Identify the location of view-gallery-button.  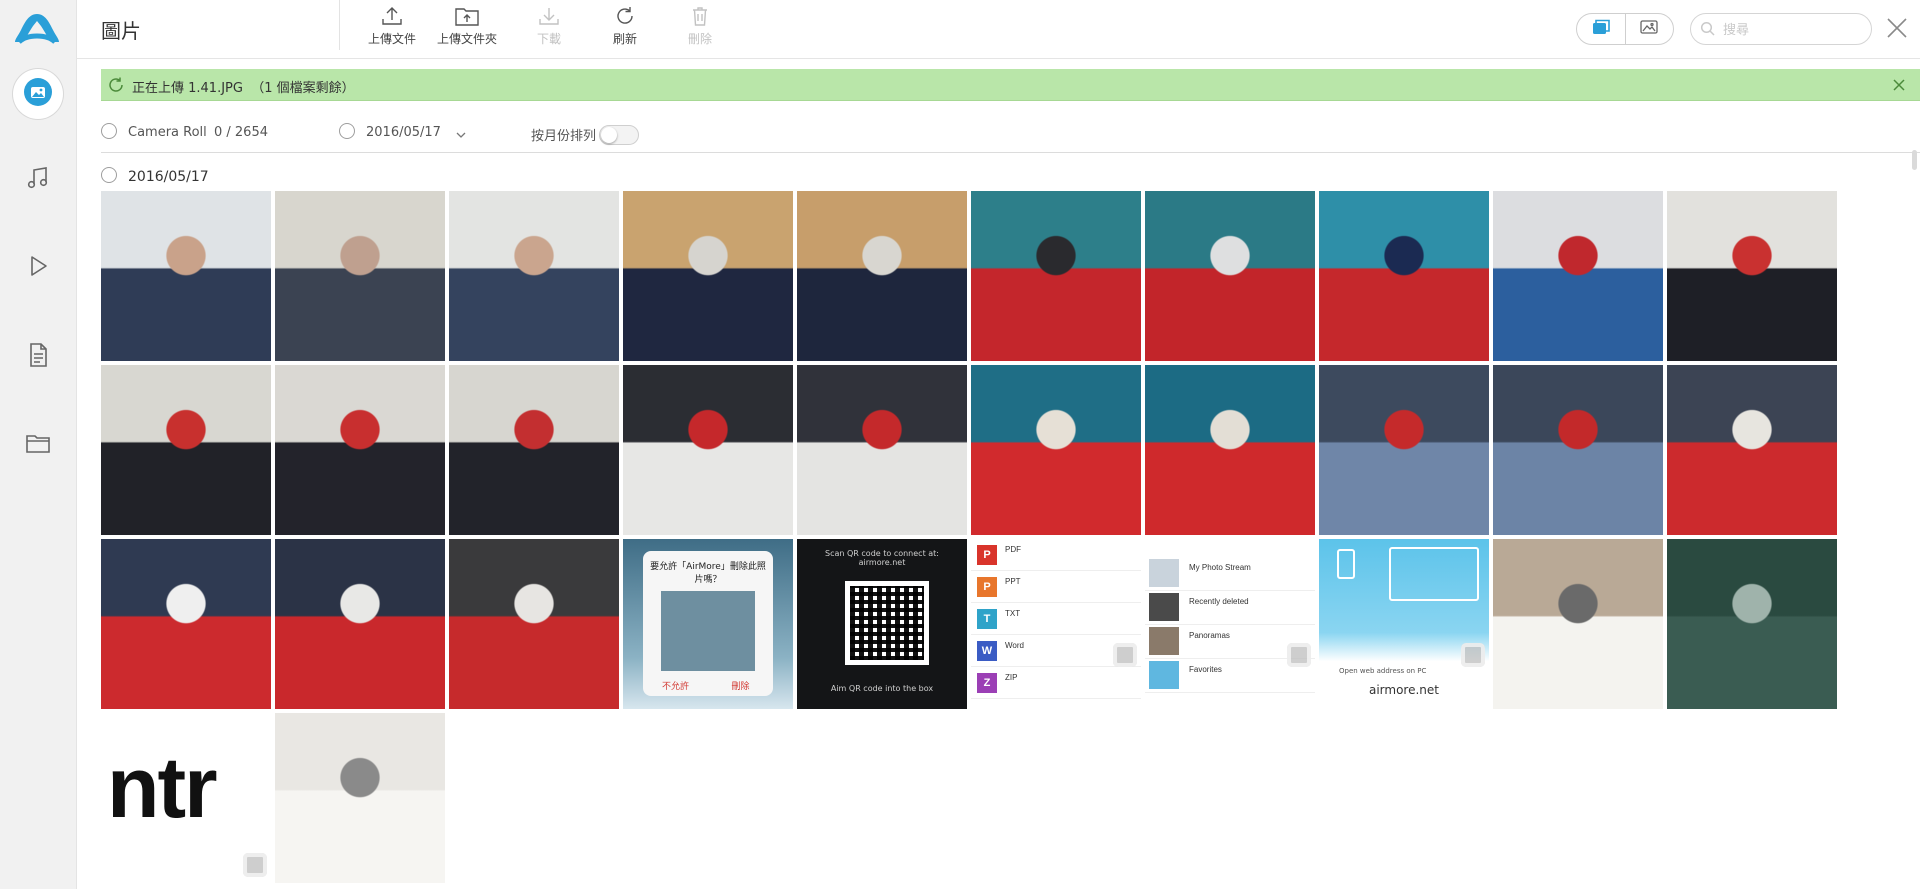
(1649, 29).